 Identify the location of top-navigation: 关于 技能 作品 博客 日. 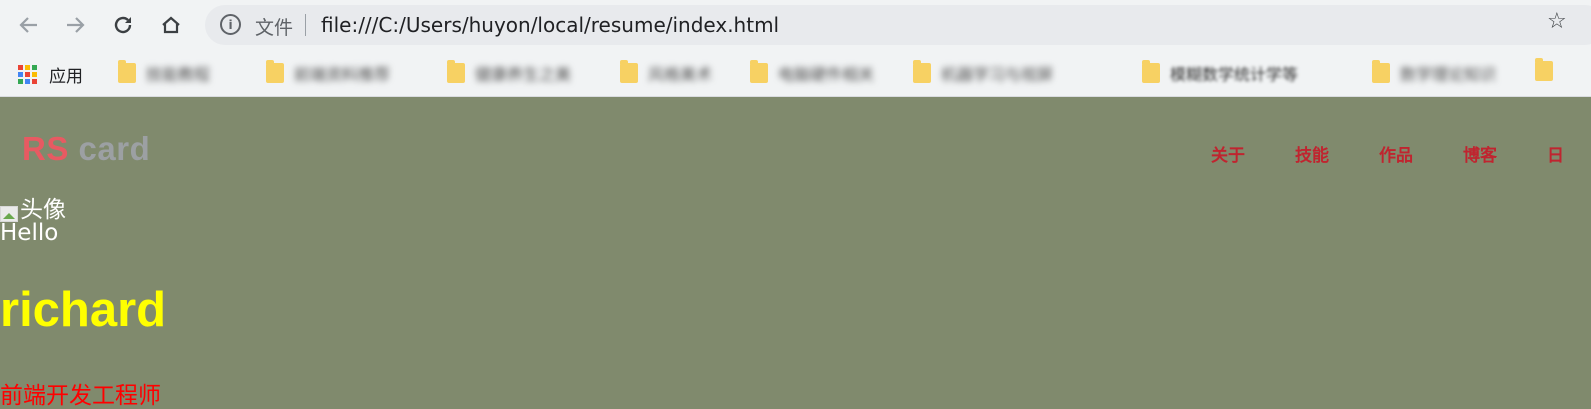
(1387, 153).